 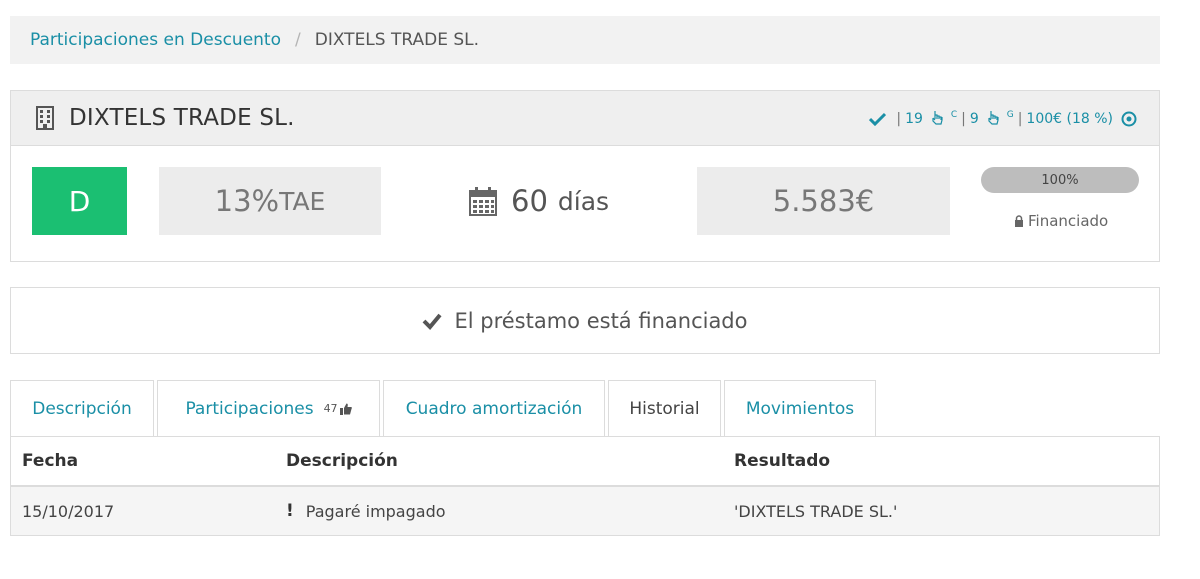 What do you see at coordinates (1129, 119) in the screenshot?
I see `target-icon` at bounding box center [1129, 119].